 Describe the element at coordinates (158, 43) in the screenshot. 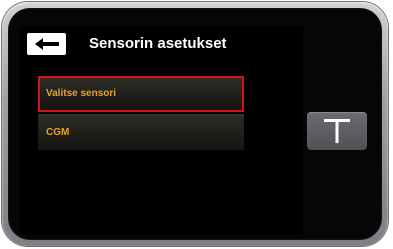

I see `page-title: Sensorin asetukset` at that location.